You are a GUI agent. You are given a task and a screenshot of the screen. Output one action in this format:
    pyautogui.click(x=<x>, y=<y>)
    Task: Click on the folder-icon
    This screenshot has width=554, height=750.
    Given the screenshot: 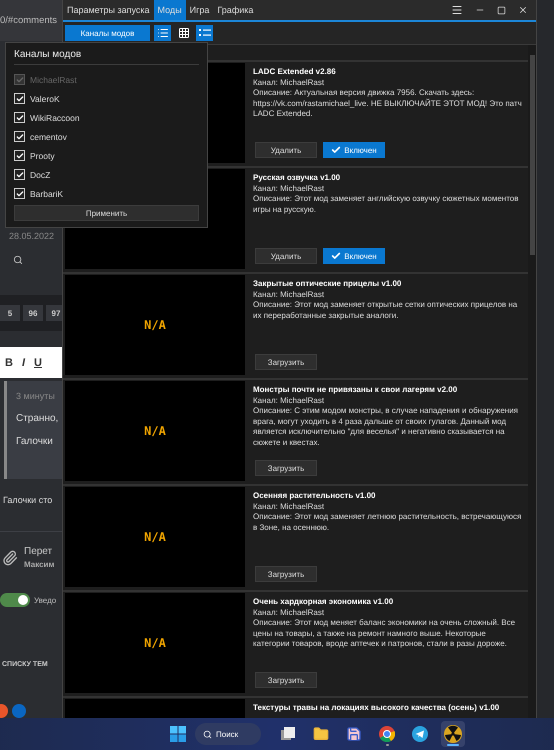 What is the action you would take?
    pyautogui.click(x=321, y=734)
    